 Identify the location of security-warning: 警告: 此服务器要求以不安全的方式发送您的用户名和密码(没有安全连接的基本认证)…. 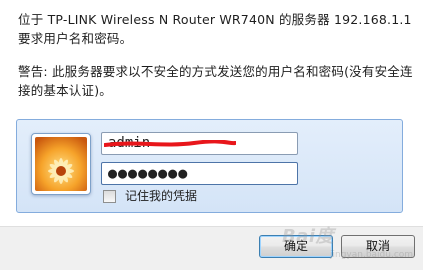
(215, 81).